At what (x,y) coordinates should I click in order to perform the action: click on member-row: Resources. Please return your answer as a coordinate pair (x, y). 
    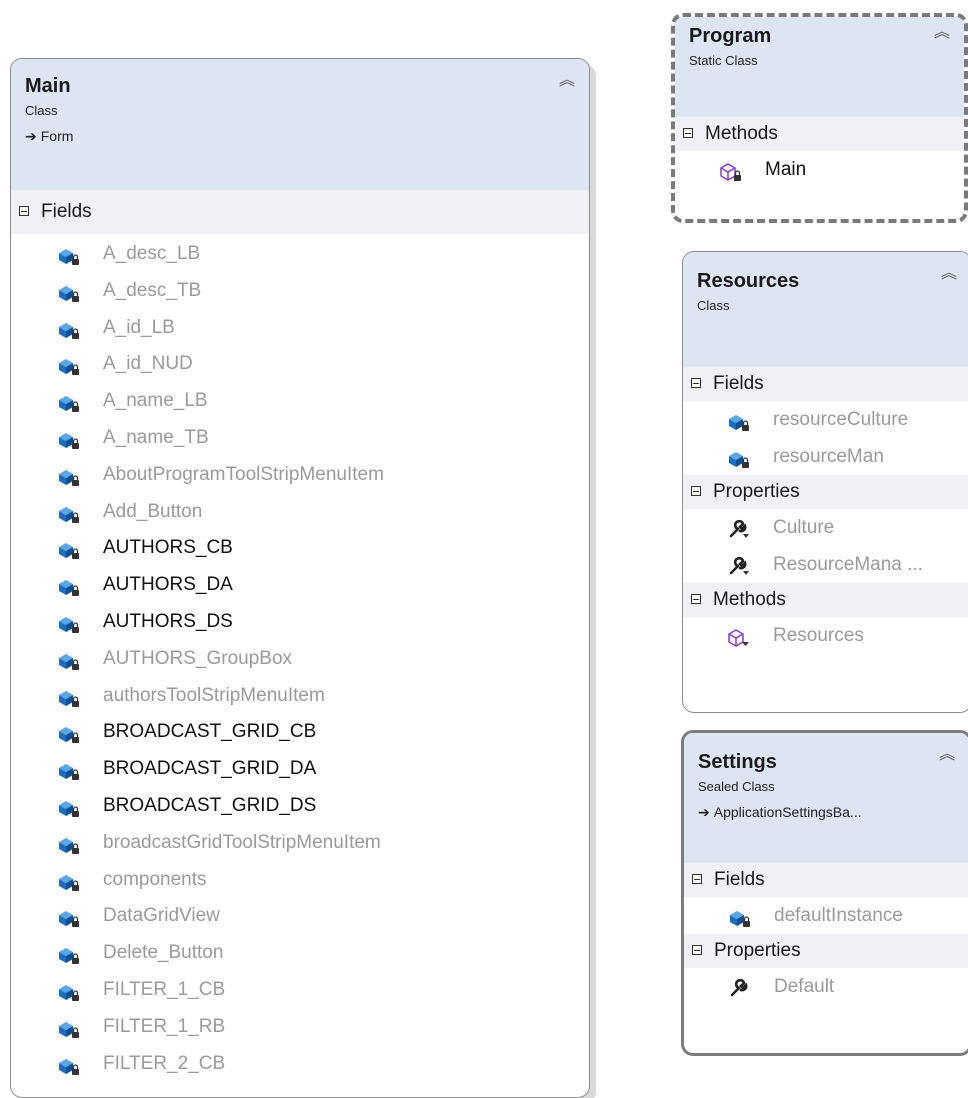
    Looking at the image, I should click on (825, 635).